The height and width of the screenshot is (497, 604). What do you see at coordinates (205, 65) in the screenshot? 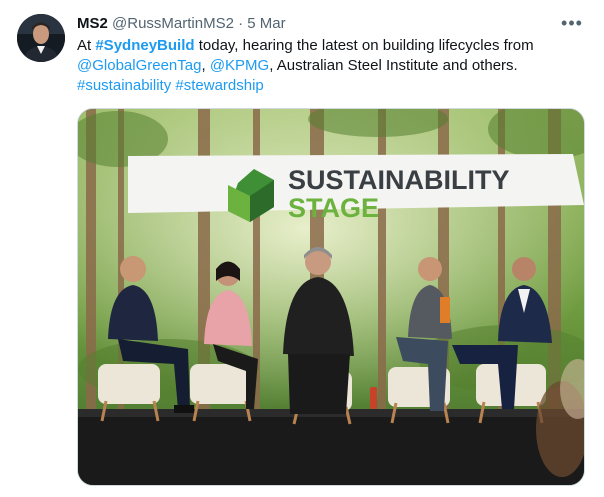
I see `text-comma: ,` at bounding box center [205, 65].